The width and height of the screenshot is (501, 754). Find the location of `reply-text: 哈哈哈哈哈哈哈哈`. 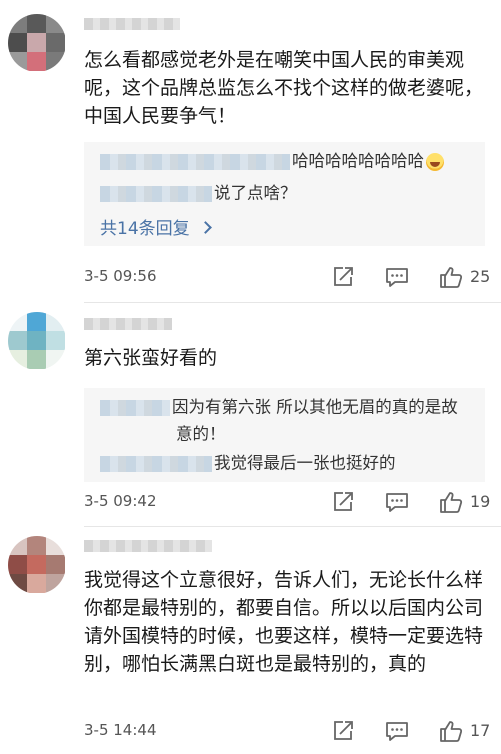

reply-text: 哈哈哈哈哈哈哈哈 is located at coordinates (358, 161).